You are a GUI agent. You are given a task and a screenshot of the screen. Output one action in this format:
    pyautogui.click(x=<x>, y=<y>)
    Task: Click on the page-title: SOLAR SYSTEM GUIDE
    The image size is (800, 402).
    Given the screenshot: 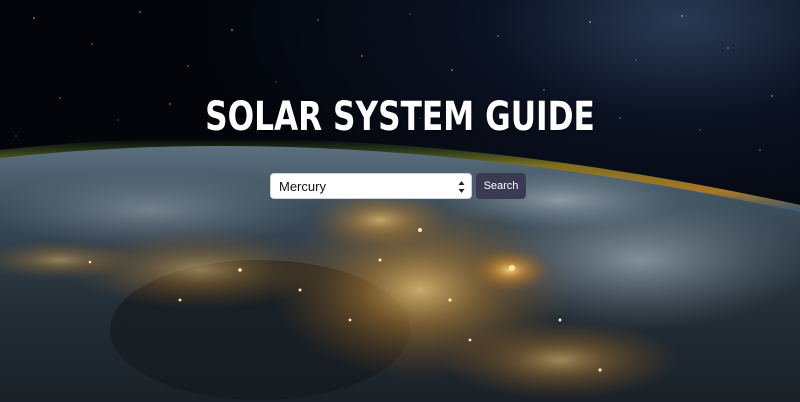 What is the action you would take?
    pyautogui.click(x=400, y=117)
    